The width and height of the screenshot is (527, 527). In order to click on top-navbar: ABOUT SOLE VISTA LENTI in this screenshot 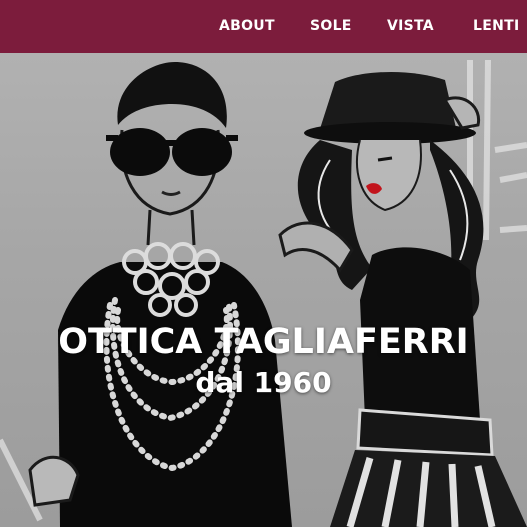, I will do `click(263, 26)`.